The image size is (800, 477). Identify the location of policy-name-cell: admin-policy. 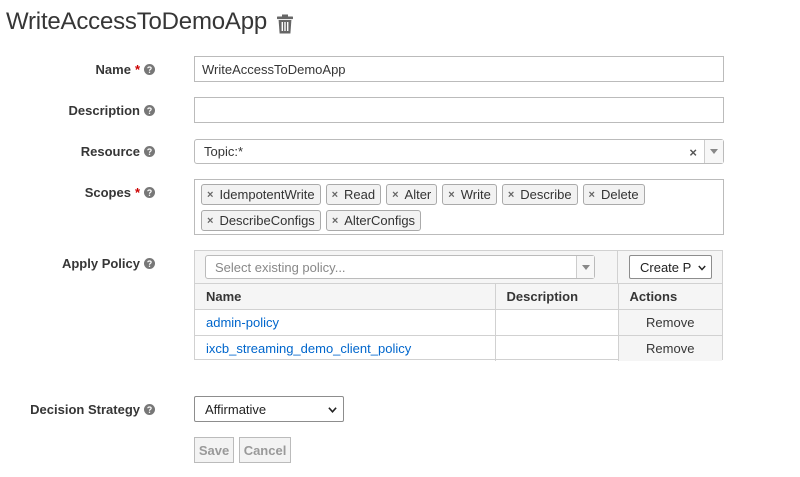
(345, 322).